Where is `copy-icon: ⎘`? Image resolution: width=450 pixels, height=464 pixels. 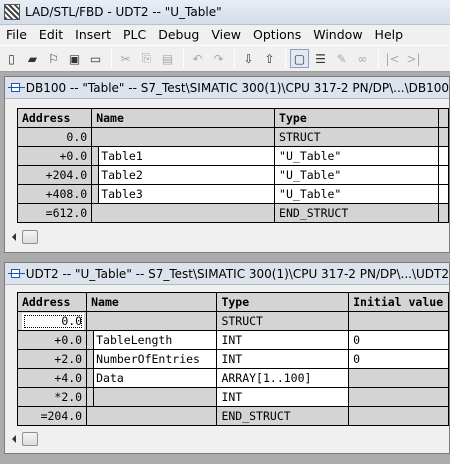
copy-icon: ⎘ is located at coordinates (146, 58).